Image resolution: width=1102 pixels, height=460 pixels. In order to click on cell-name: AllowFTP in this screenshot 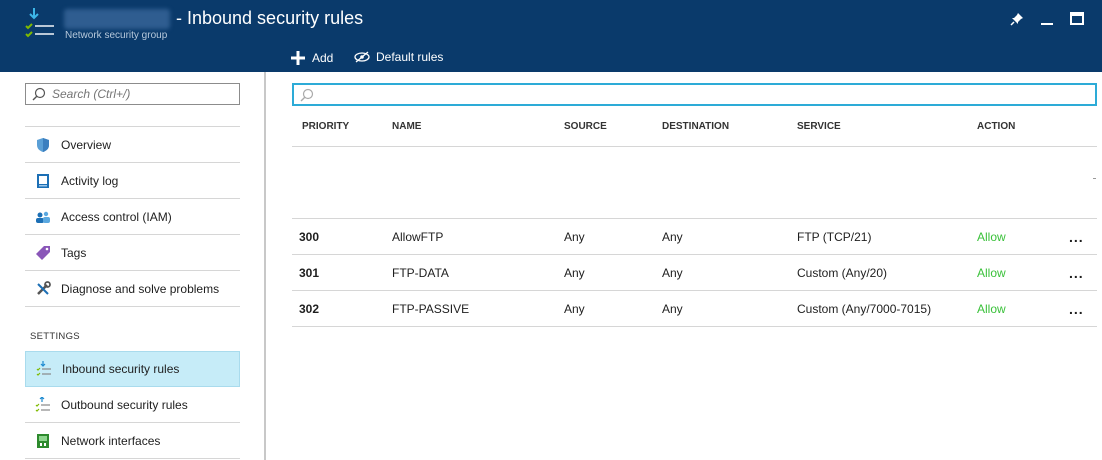, I will do `click(418, 237)`.